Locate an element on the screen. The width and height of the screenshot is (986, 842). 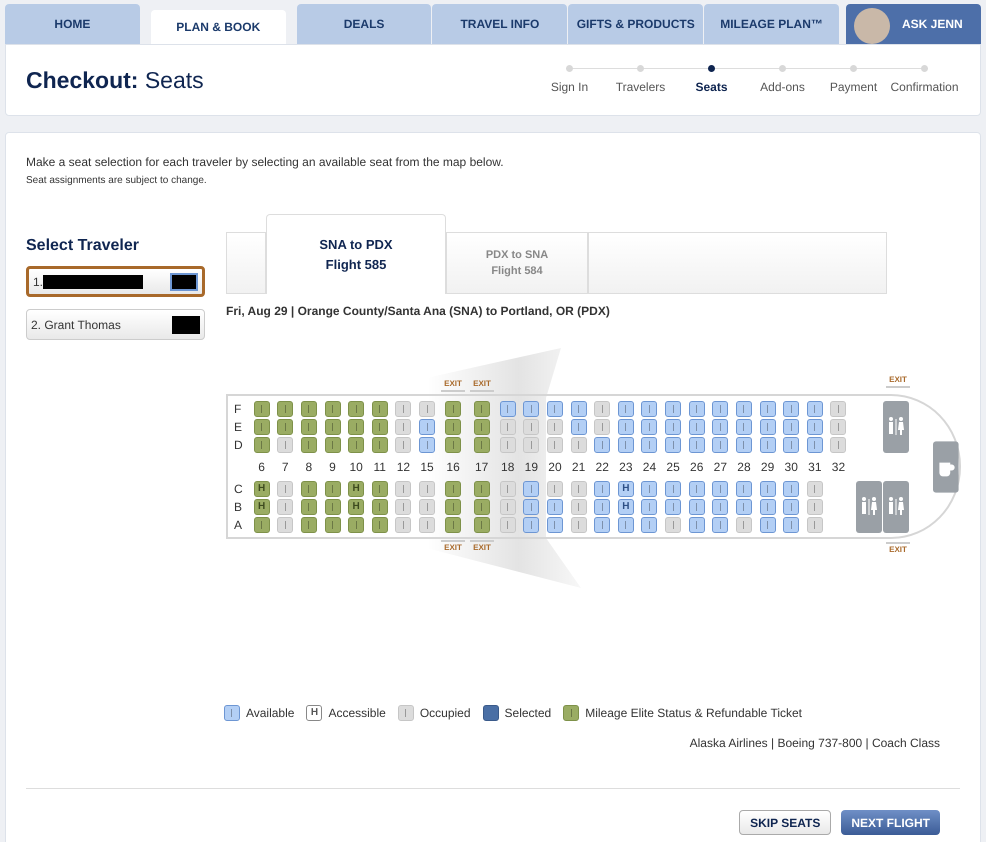
skip-seats-button: SKIP SEATS is located at coordinates (785, 822).